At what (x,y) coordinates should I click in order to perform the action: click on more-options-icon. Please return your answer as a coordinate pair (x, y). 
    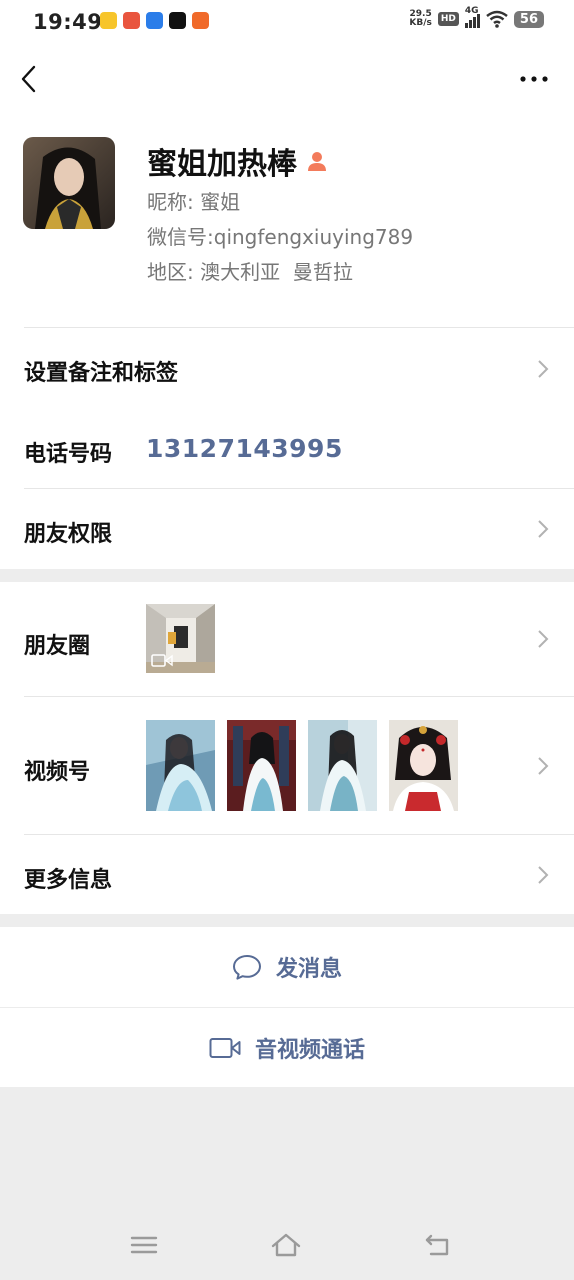
    Looking at the image, I should click on (534, 79).